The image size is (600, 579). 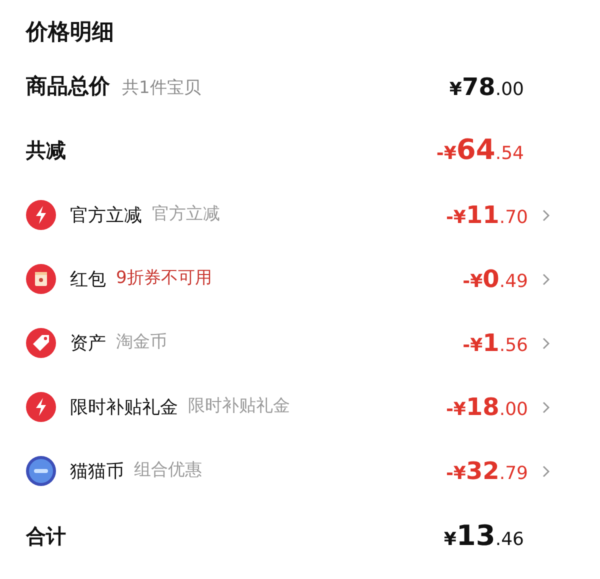 What do you see at coordinates (70, 33) in the screenshot?
I see `page-title: 价格明细` at bounding box center [70, 33].